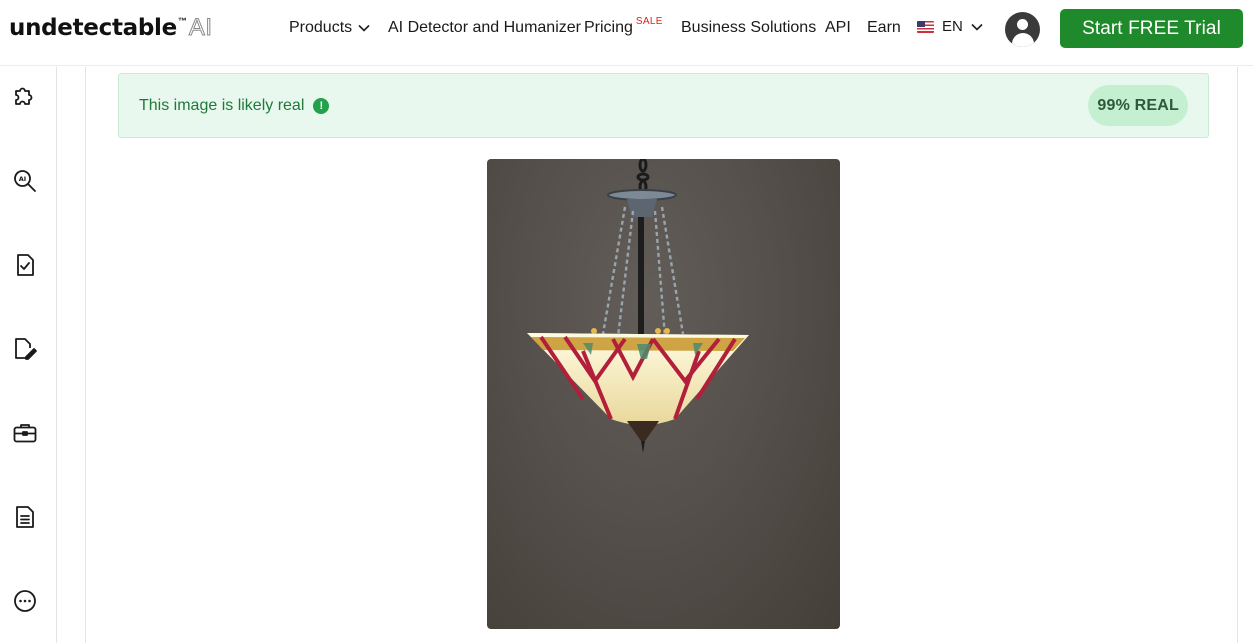 The height and width of the screenshot is (643, 1253). Describe the element at coordinates (25, 97) in the screenshot. I see `puzzle-icon` at that location.